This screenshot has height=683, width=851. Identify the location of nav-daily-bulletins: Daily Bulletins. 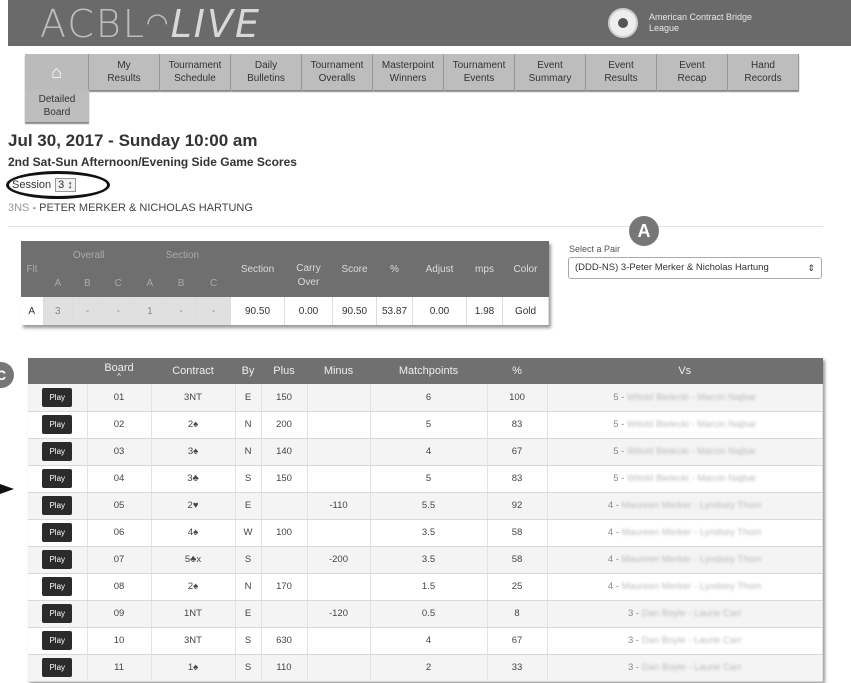
(266, 72).